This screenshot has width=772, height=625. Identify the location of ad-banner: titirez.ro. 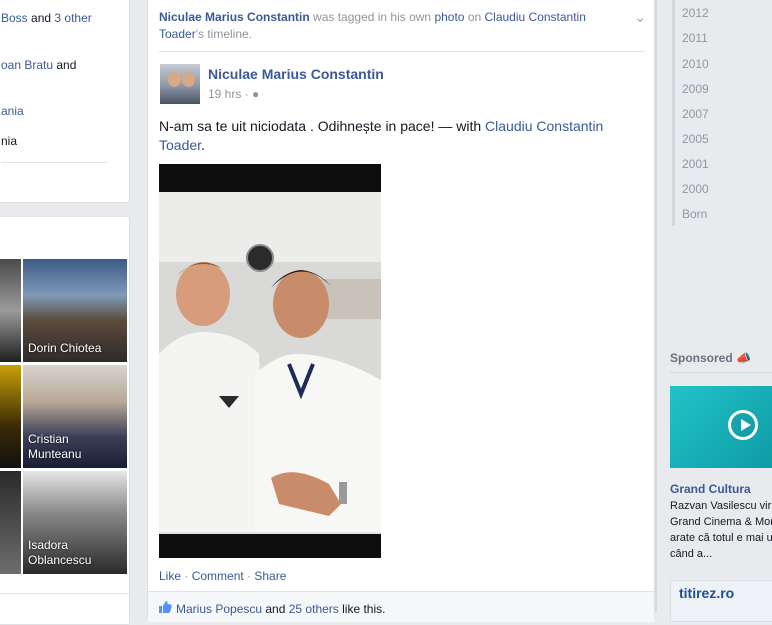
(721, 601).